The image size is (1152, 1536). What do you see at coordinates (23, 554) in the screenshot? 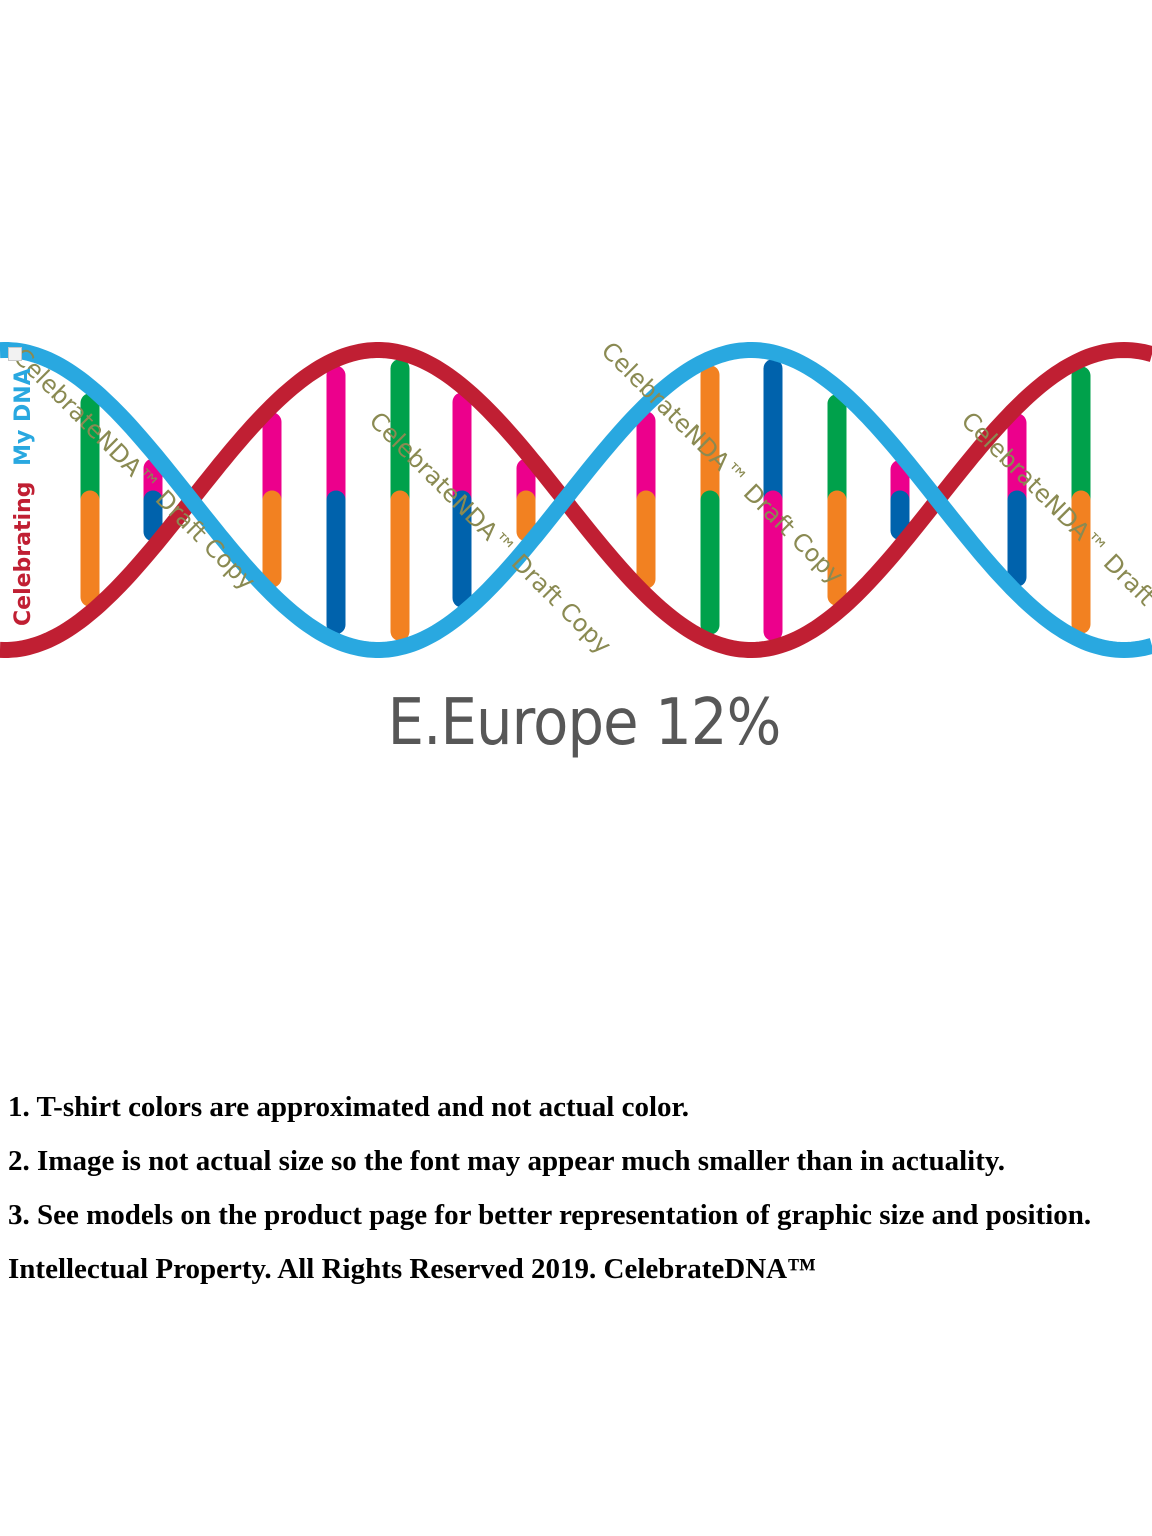
I see `brand-logo-text: Celebrating` at bounding box center [23, 554].